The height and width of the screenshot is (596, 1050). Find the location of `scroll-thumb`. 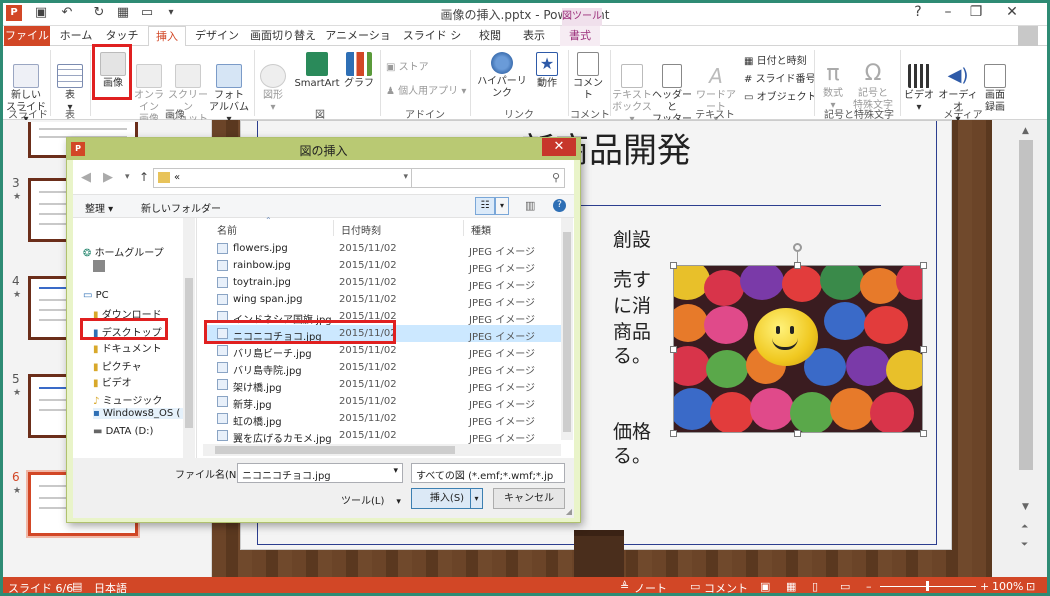

scroll-thumb is located at coordinates (1026, 305).